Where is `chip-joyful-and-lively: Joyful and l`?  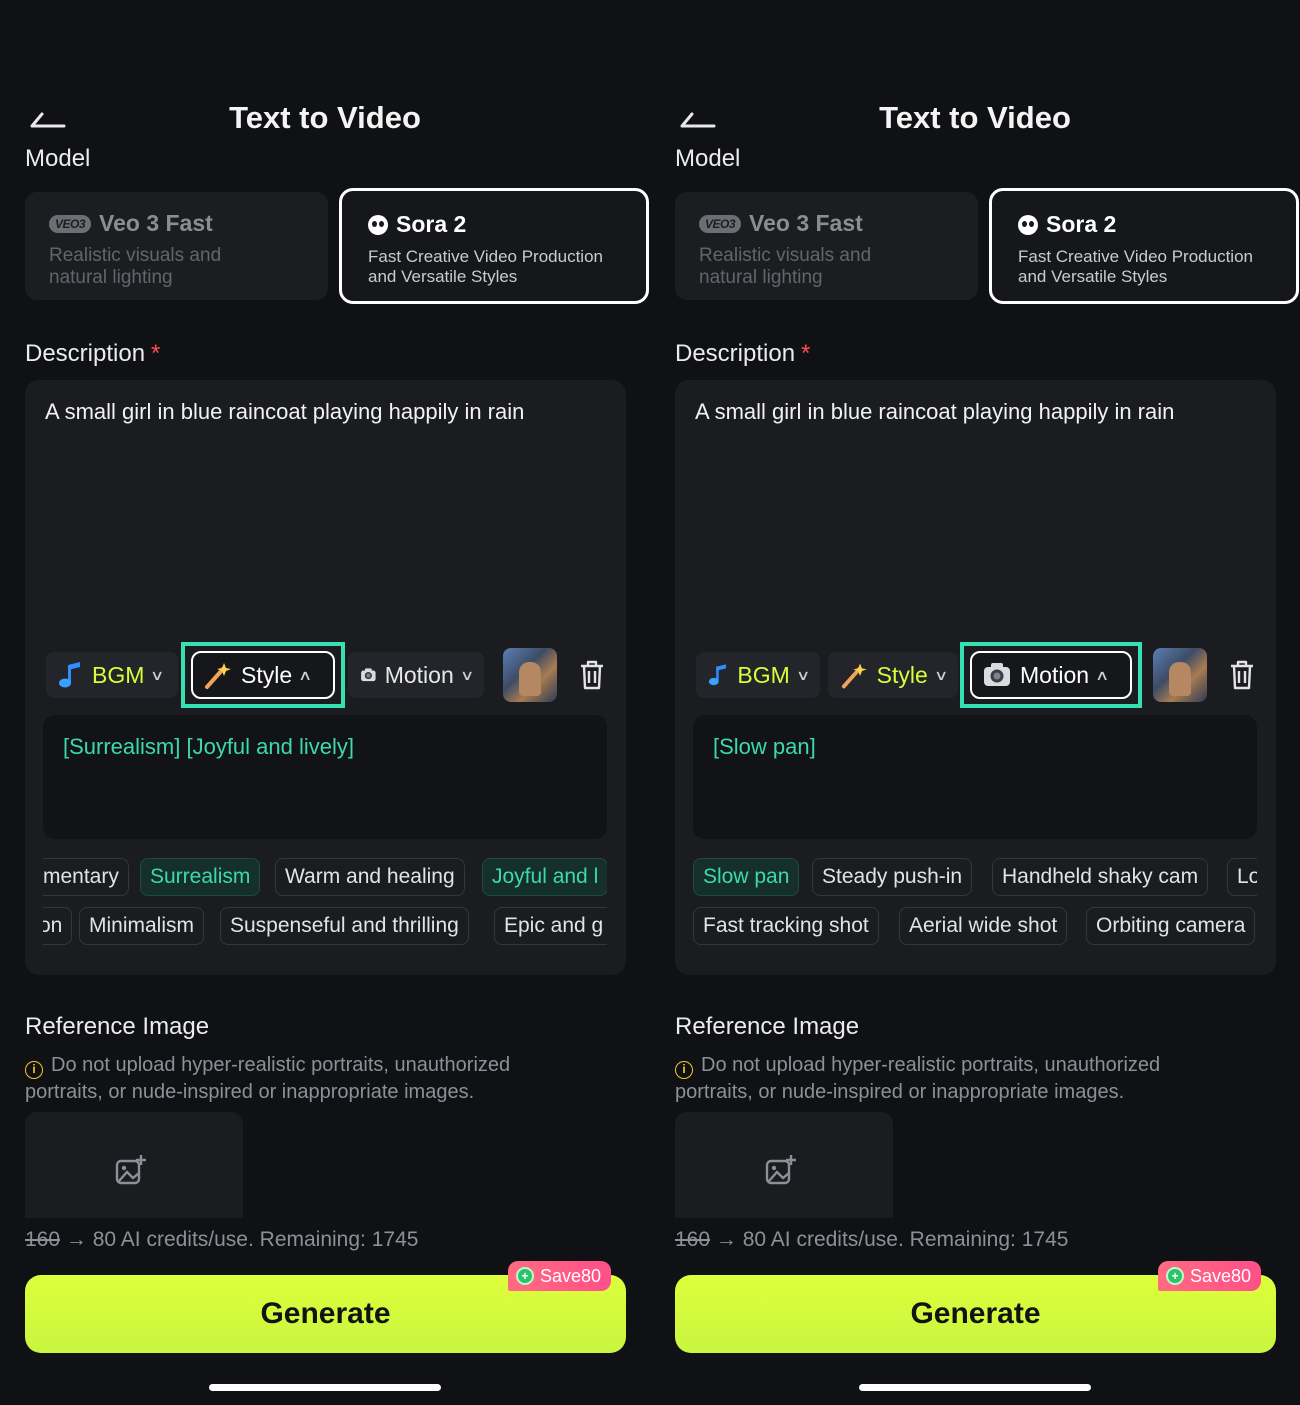 chip-joyful-and-lively: Joyful and l is located at coordinates (544, 877).